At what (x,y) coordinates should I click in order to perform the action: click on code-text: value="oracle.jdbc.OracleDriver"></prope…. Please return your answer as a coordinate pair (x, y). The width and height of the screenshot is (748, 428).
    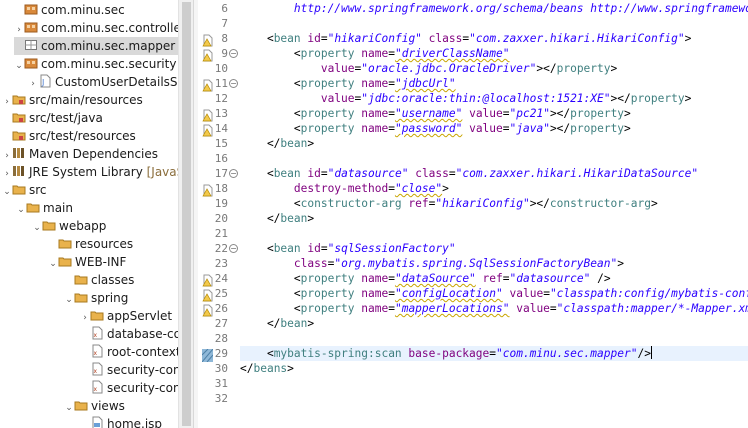
    Looking at the image, I should click on (428, 68).